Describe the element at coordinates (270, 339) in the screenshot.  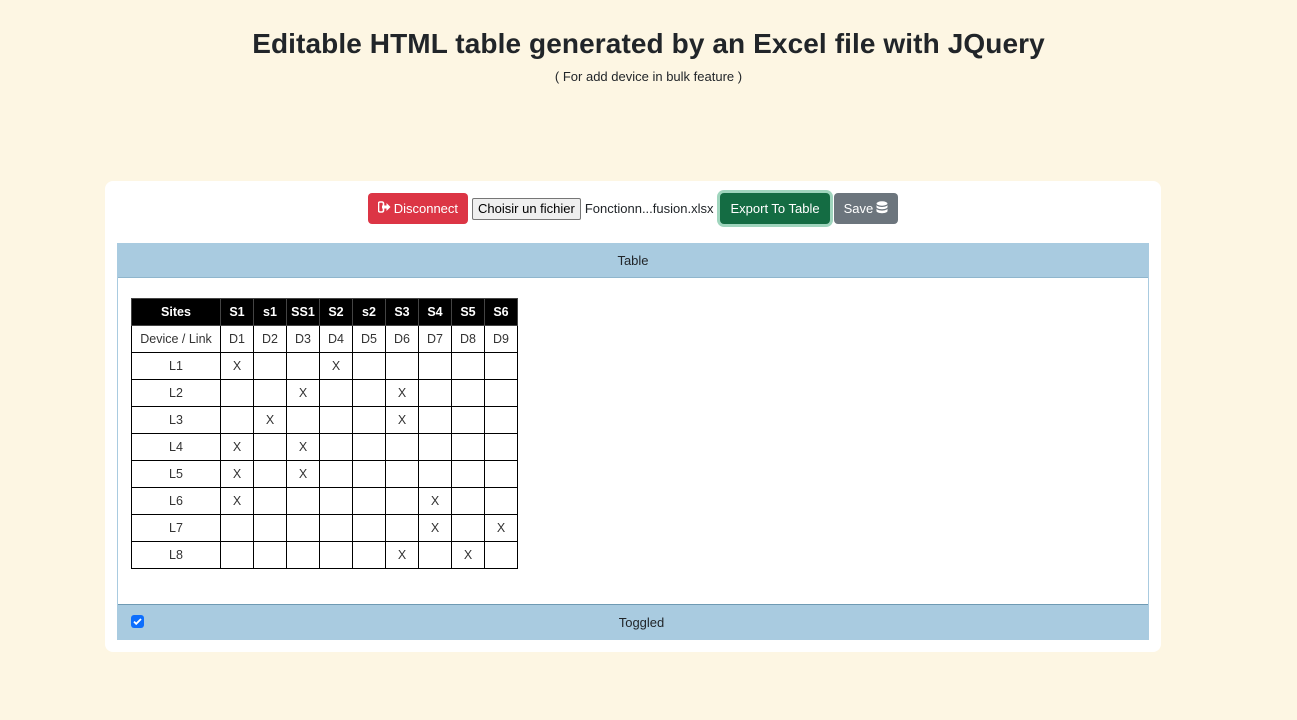
I see `table-cell: D2` at that location.